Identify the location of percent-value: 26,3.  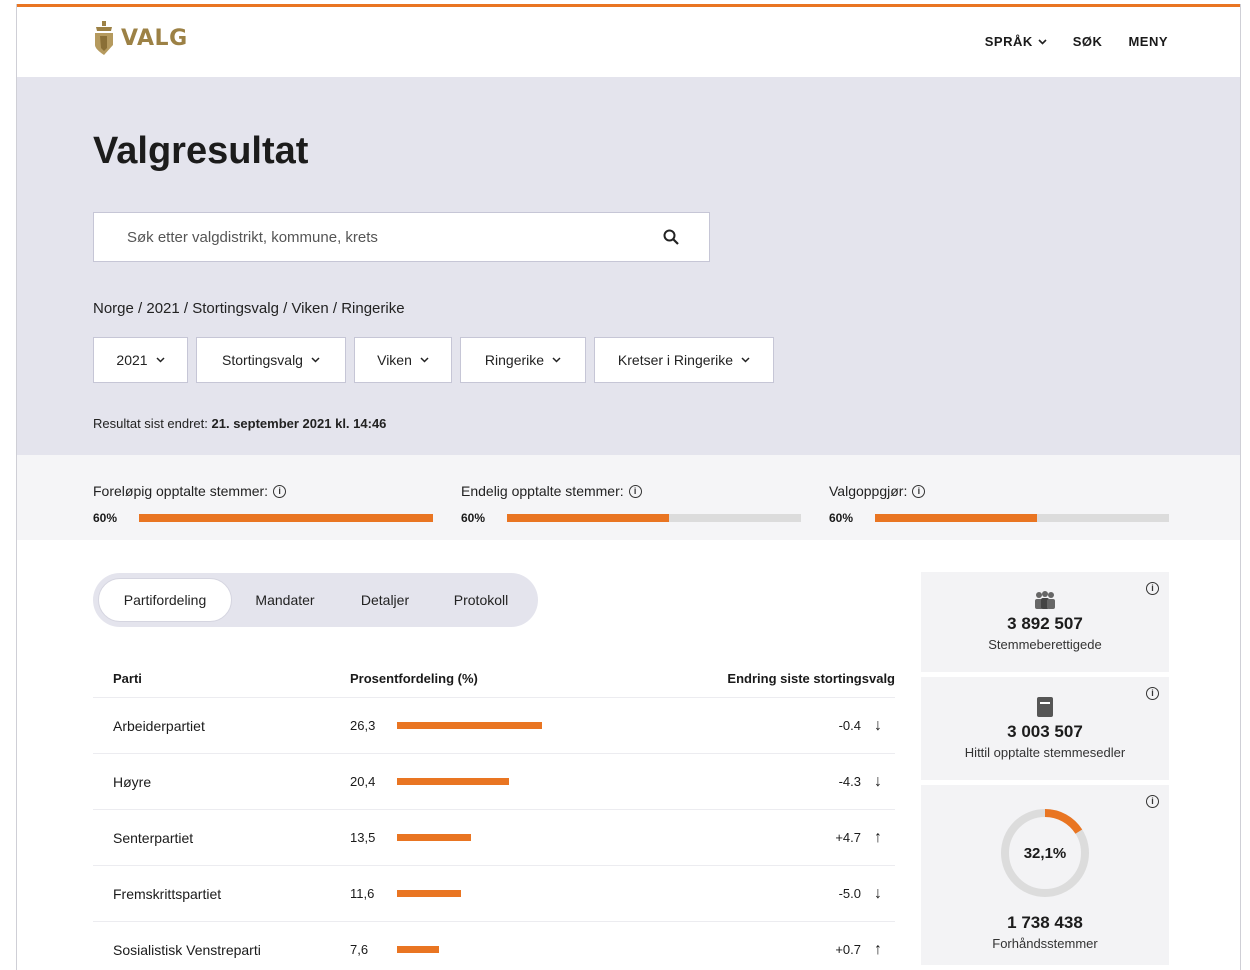
(363, 725).